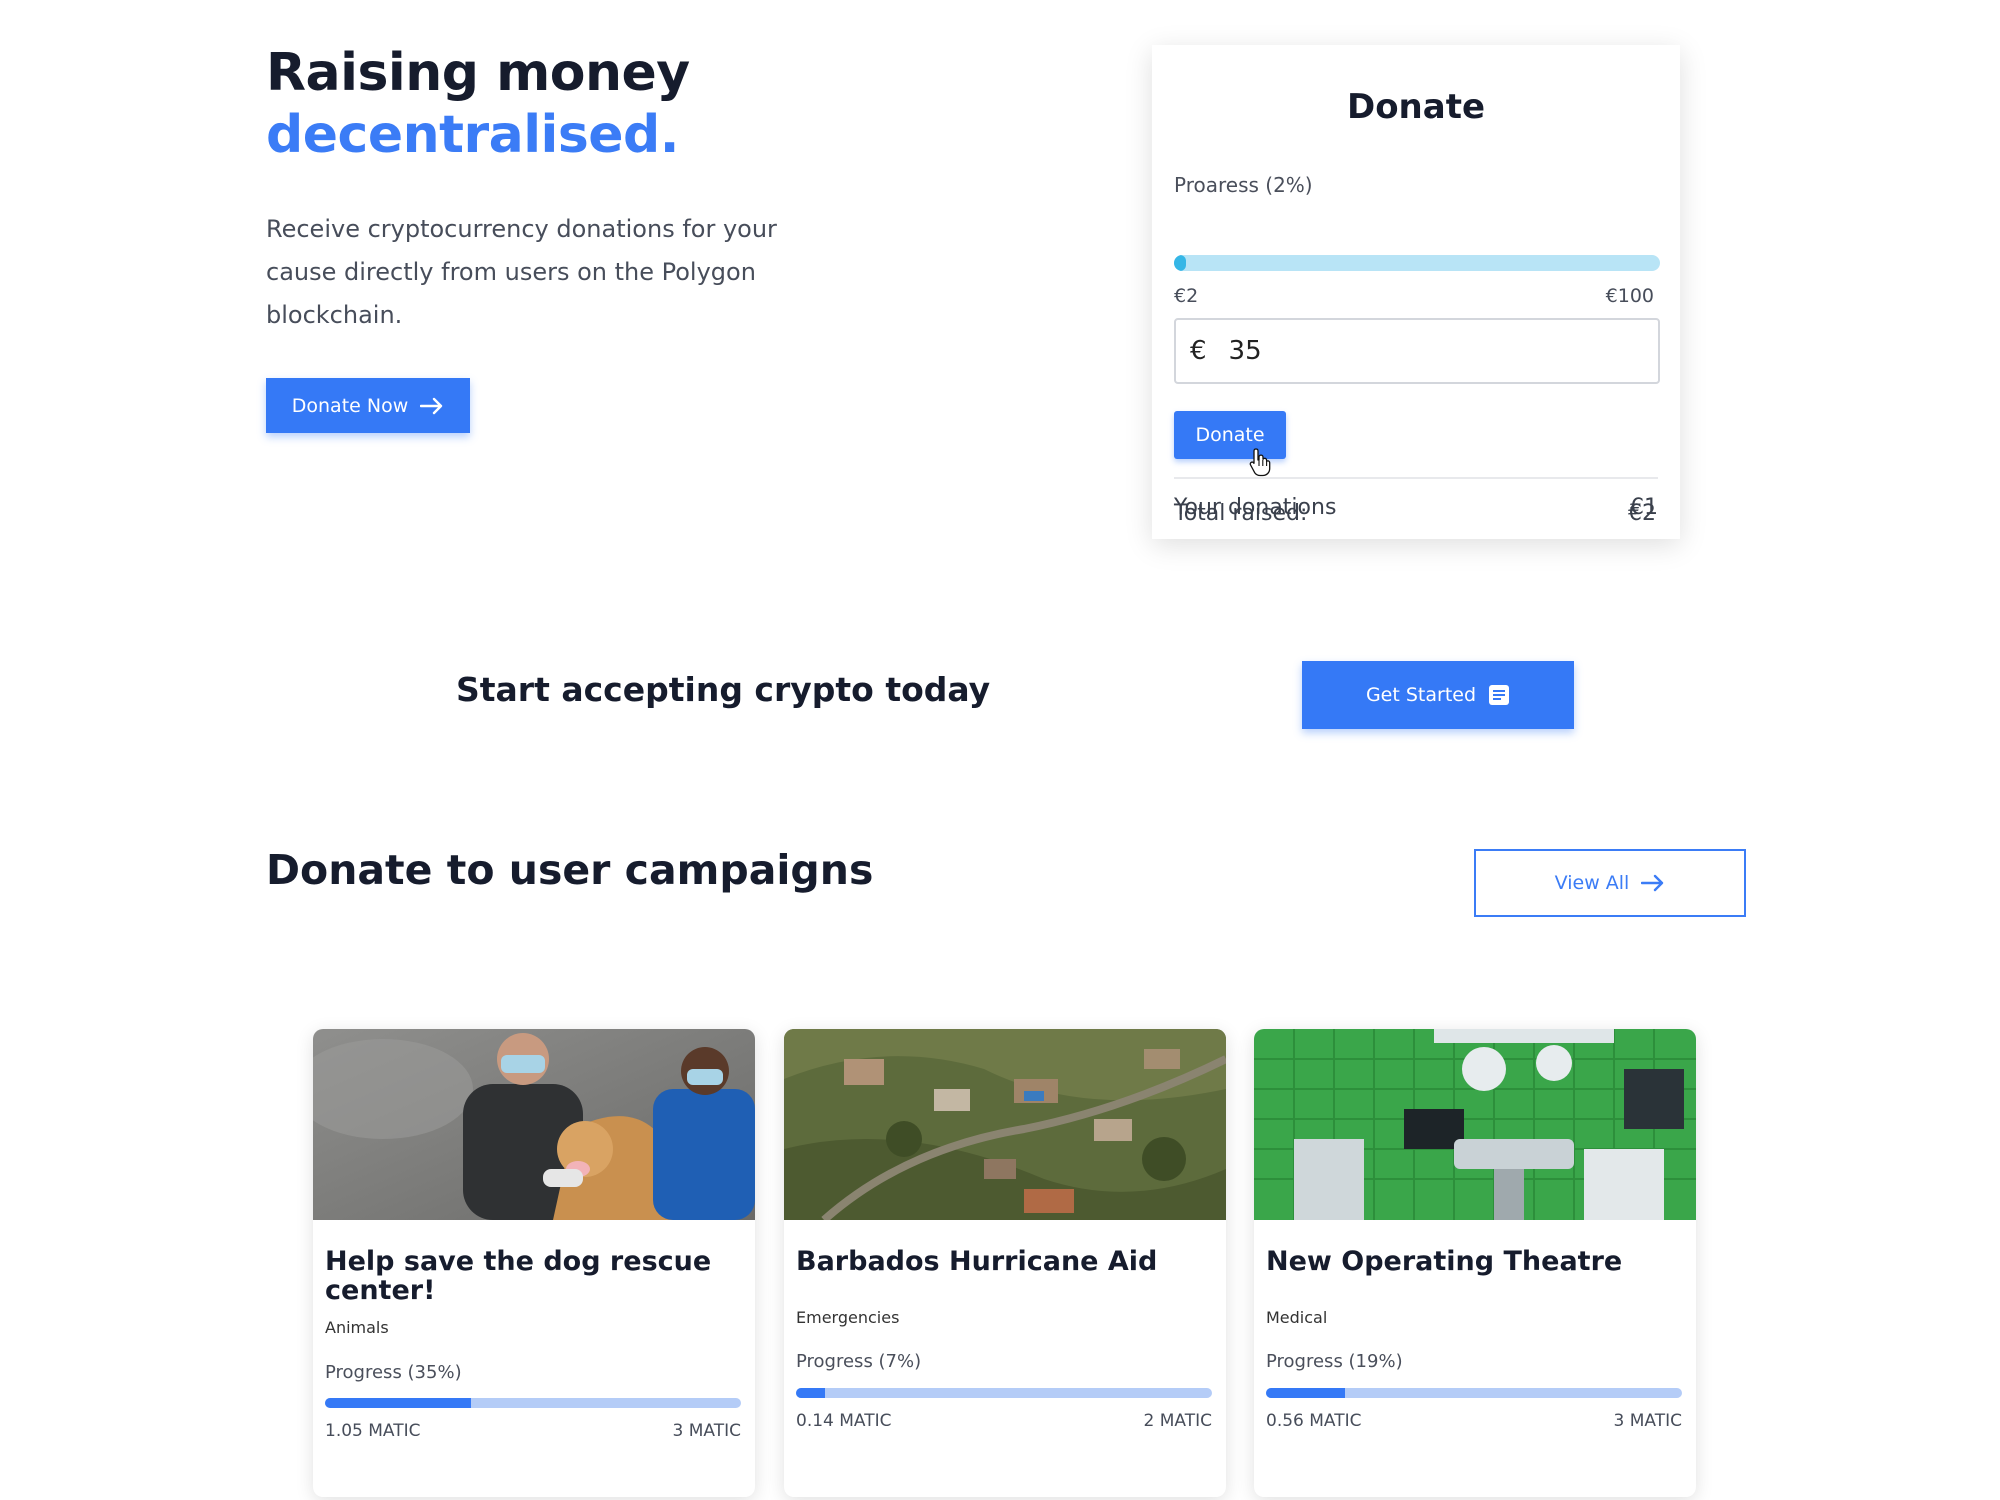  What do you see at coordinates (1475, 1124) in the screenshot?
I see `operating-theatre-photo` at bounding box center [1475, 1124].